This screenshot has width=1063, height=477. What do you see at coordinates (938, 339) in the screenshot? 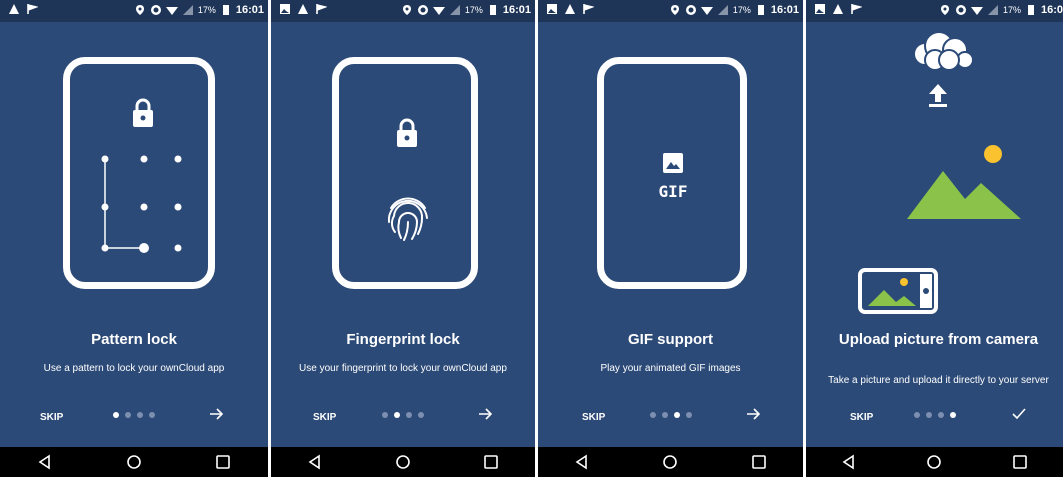
I see `screen-title: Upload picture from camera` at bounding box center [938, 339].